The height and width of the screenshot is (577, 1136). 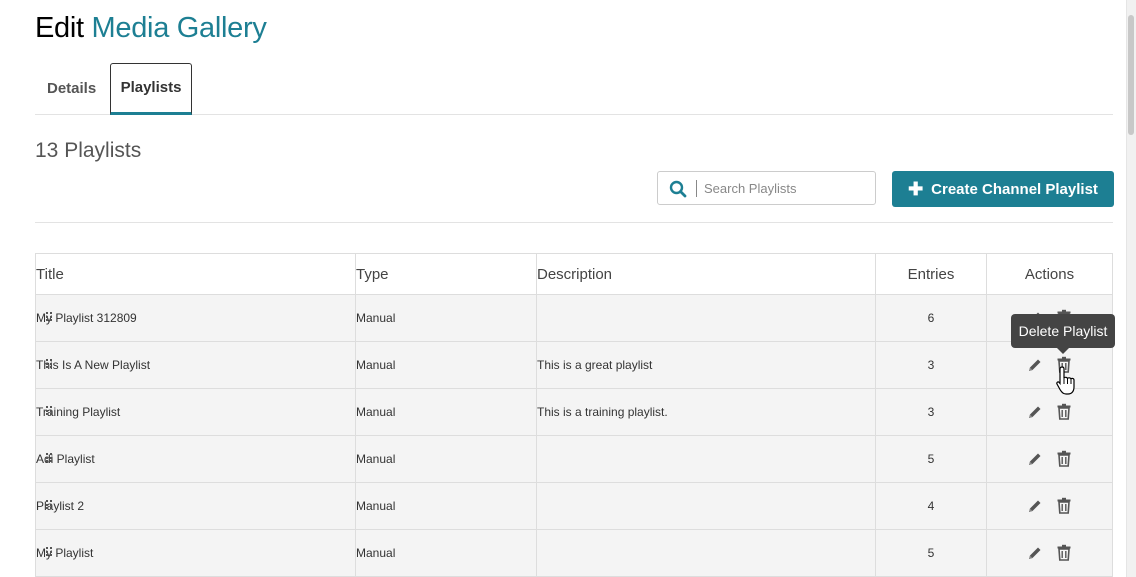 I want to click on plus-icon: ✚, so click(x=916, y=188).